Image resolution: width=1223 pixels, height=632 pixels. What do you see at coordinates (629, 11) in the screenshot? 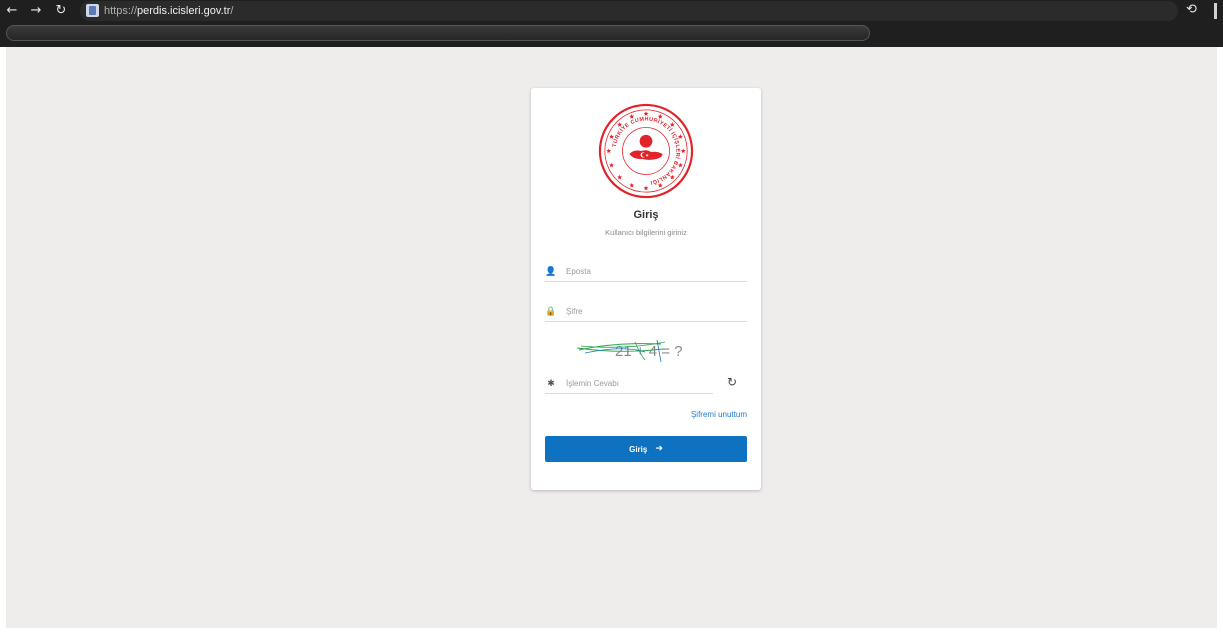
I see `address-bar` at bounding box center [629, 11].